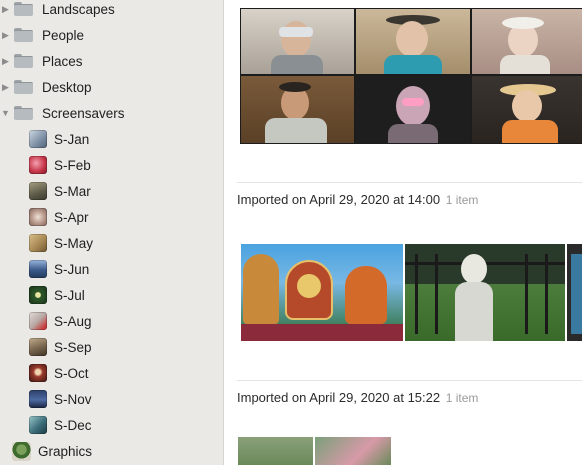  I want to click on sidebar-item-label: S-Apr, so click(71, 217).